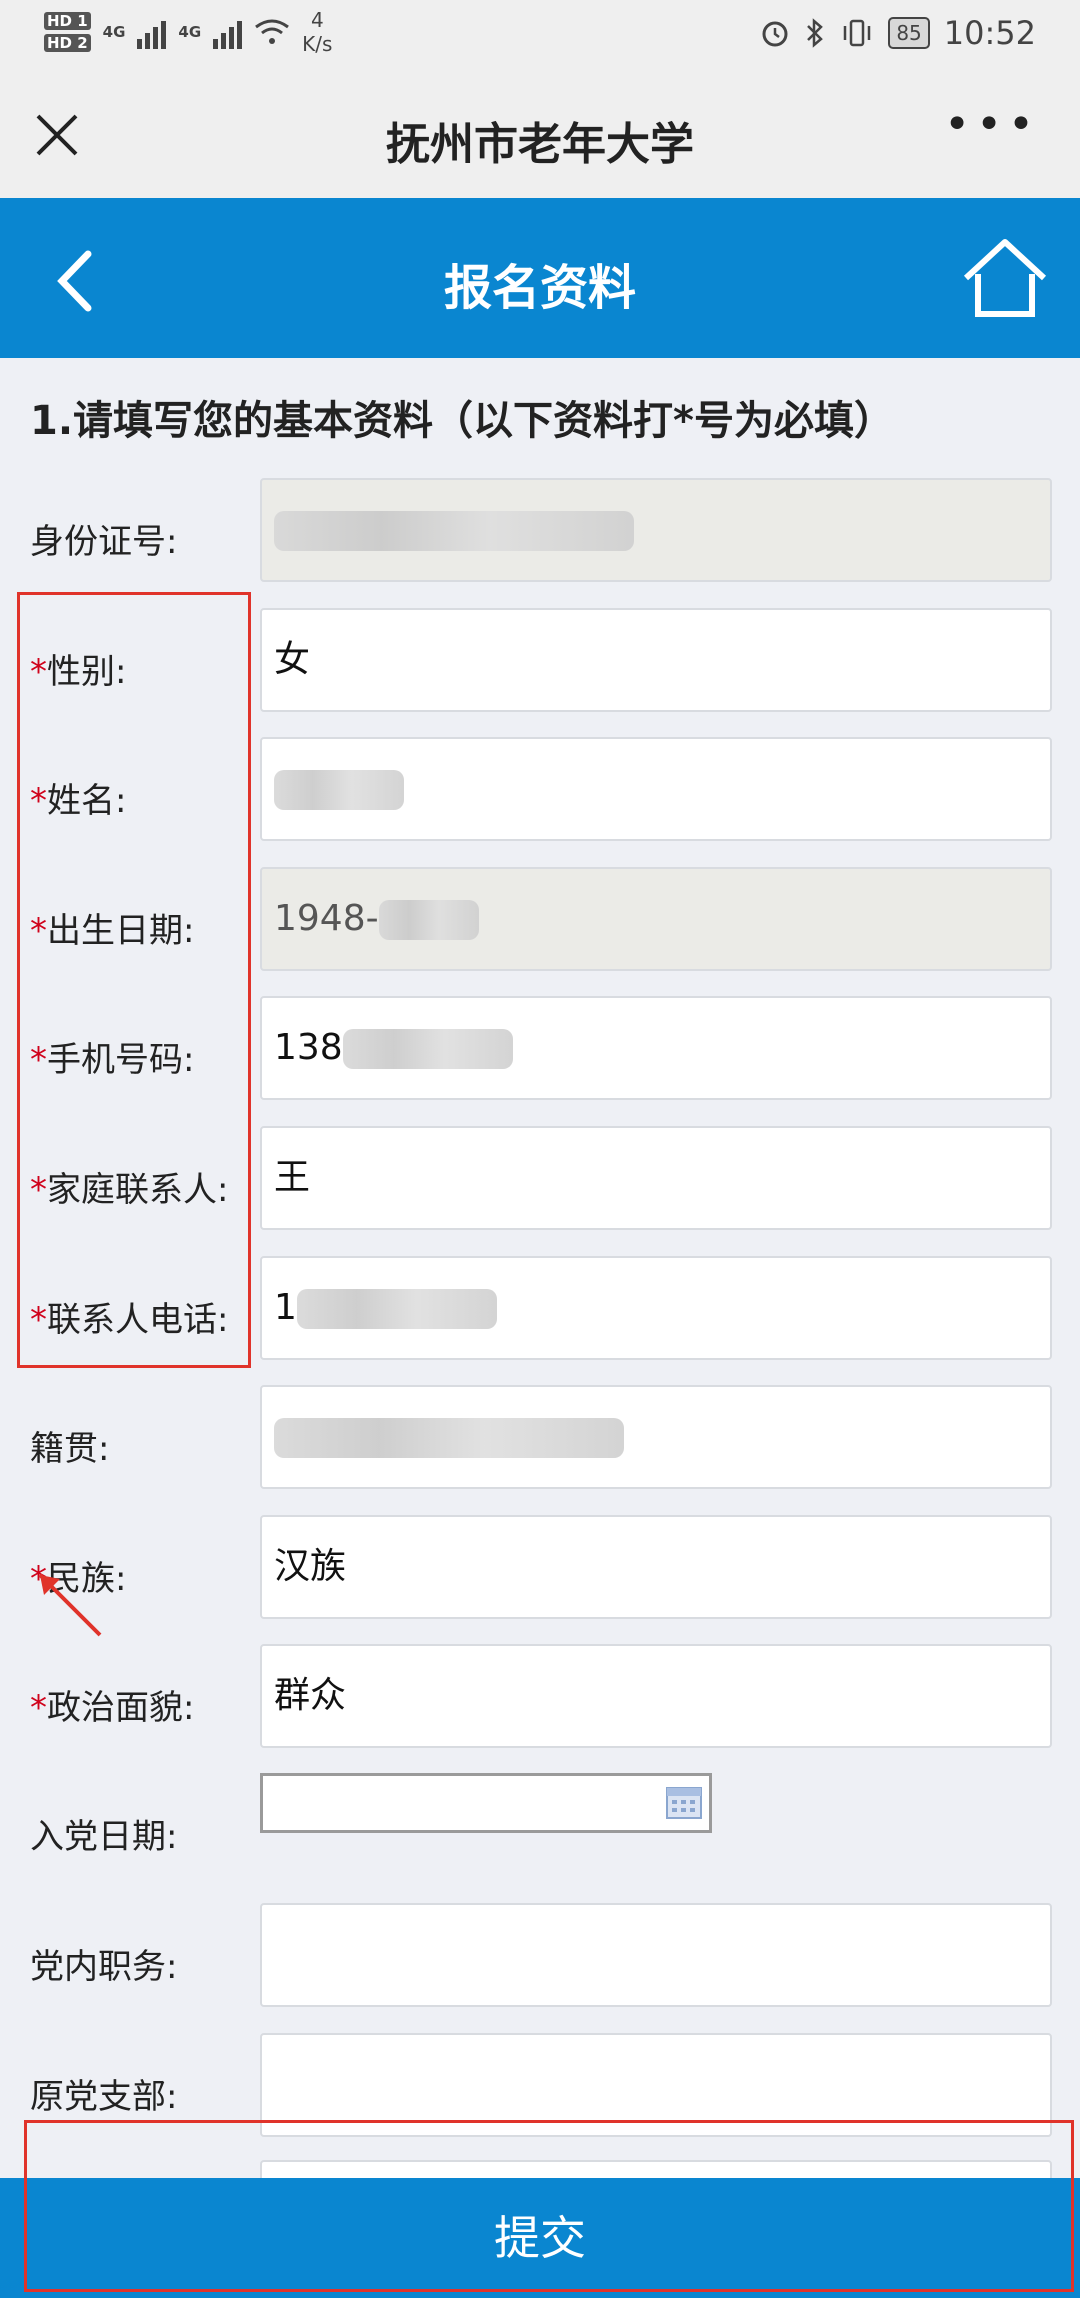 The width and height of the screenshot is (1080, 2298). What do you see at coordinates (549, 2206) in the screenshot?
I see `annotation-box-submit` at bounding box center [549, 2206].